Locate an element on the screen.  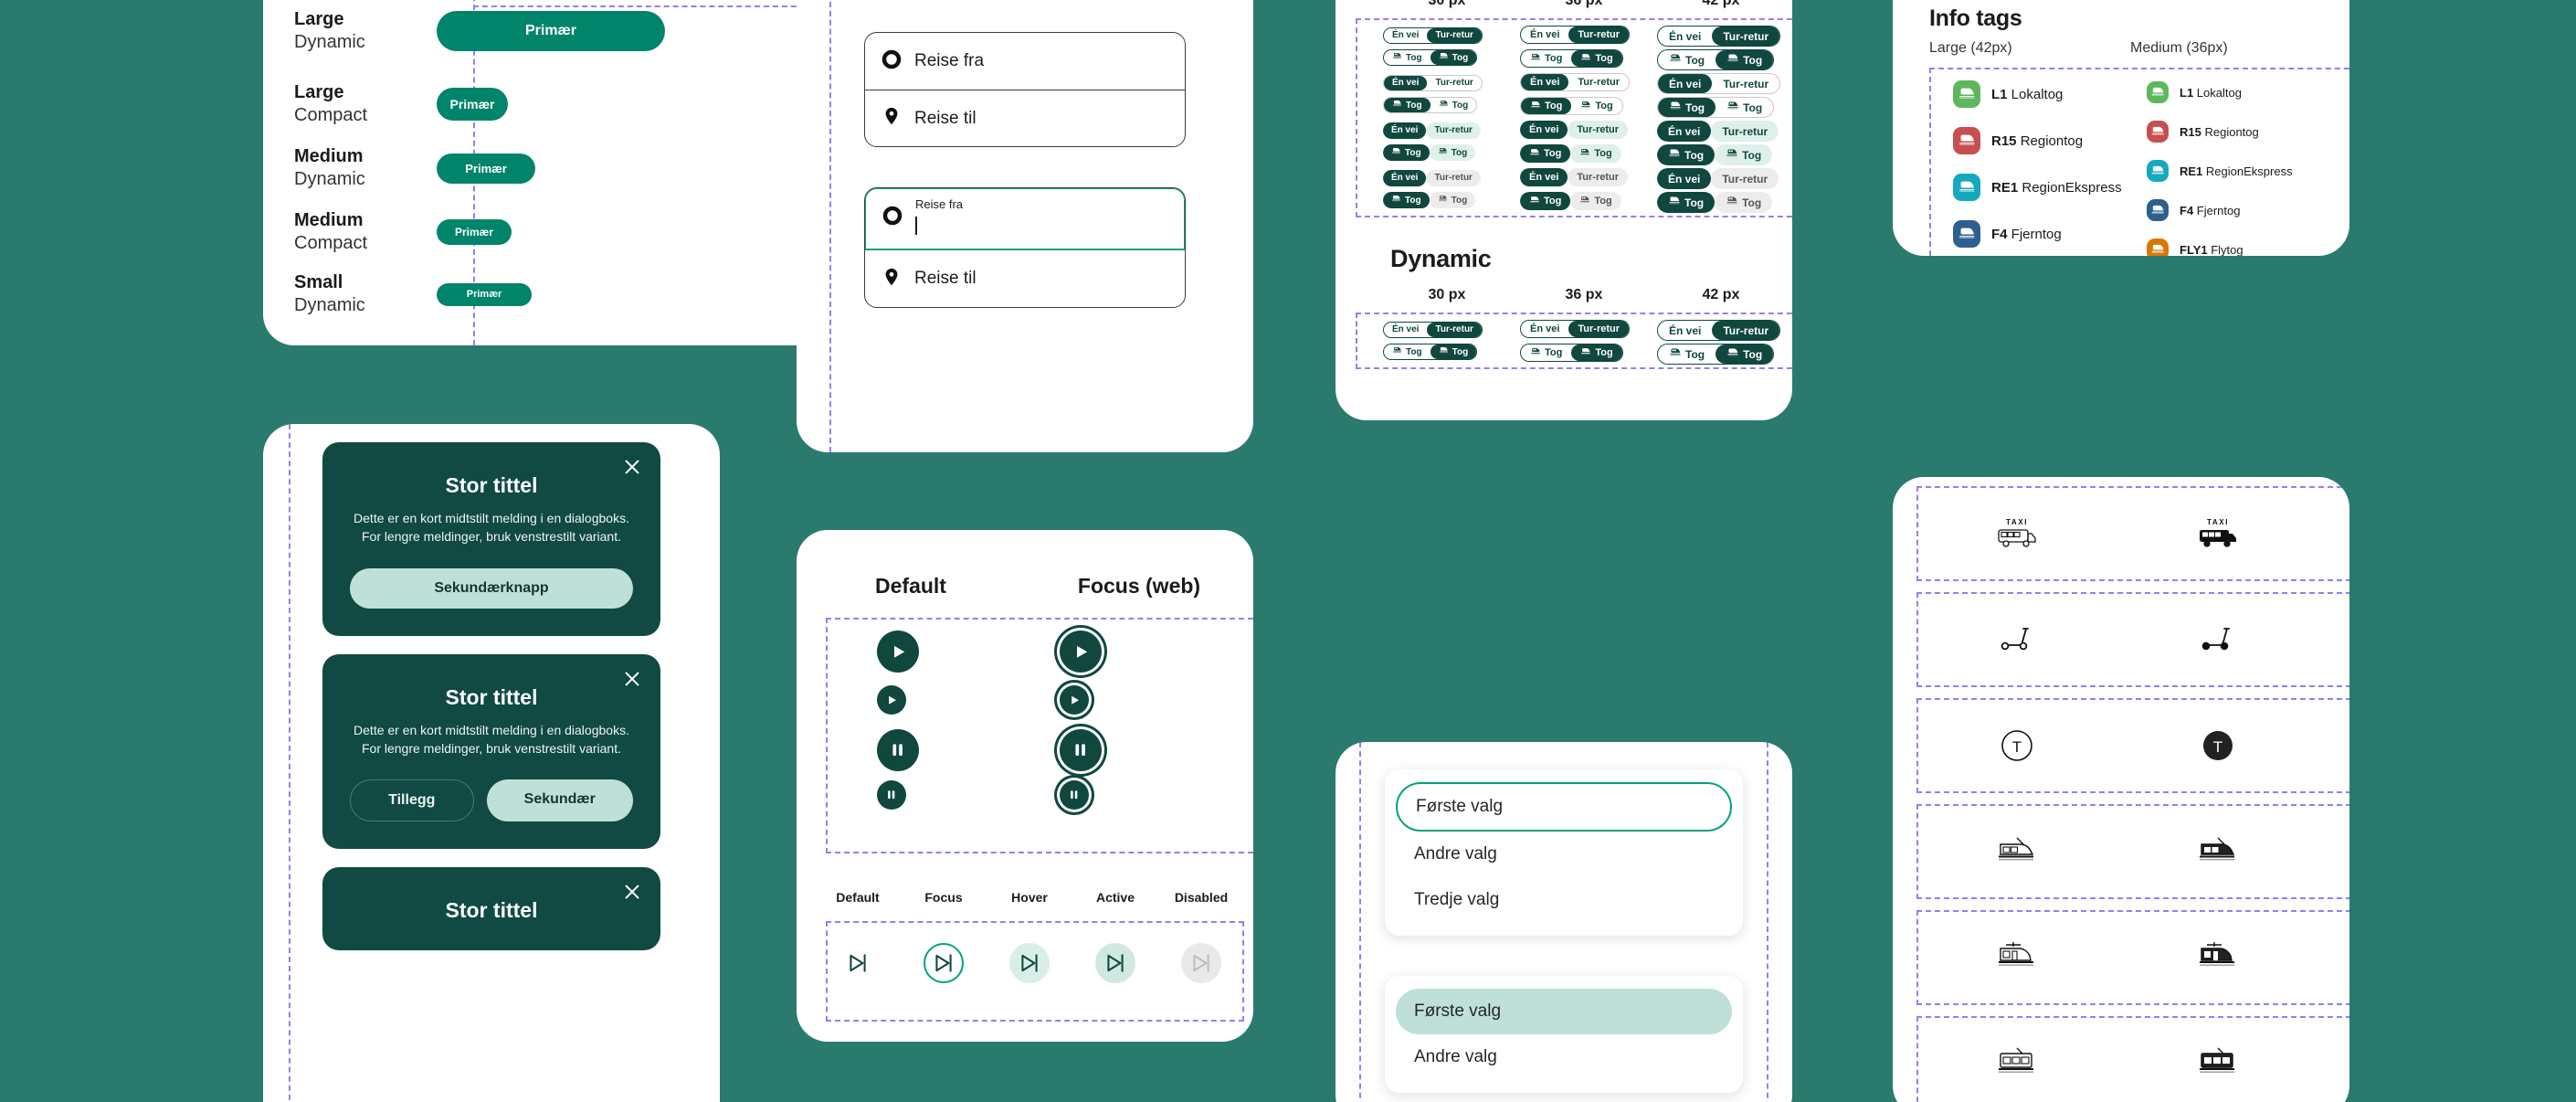
travel-from-row-focused: Reise fra is located at coordinates (1025, 219).